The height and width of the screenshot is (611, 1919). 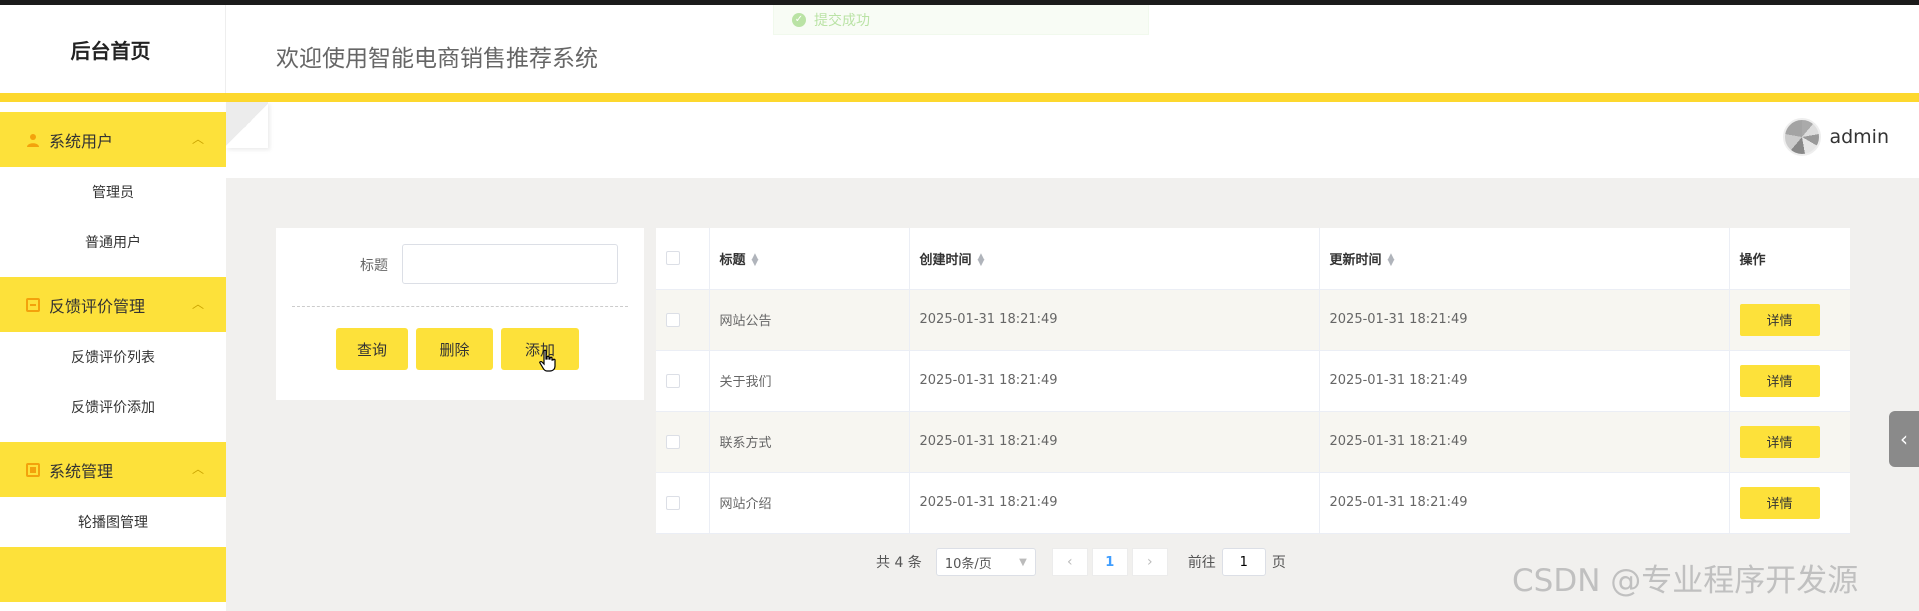 What do you see at coordinates (110, 50) in the screenshot?
I see `logo-text: 后台首页` at bounding box center [110, 50].